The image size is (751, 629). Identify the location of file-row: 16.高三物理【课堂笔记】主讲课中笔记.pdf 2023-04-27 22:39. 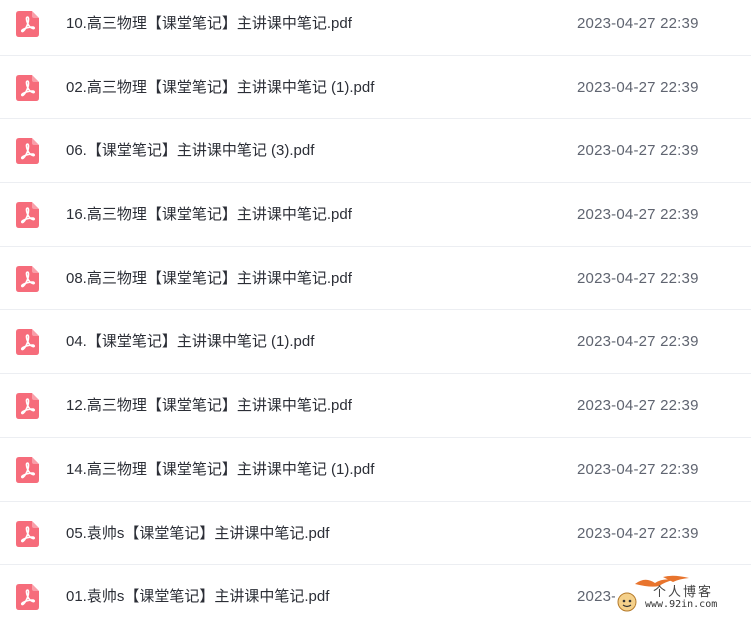
(375, 215).